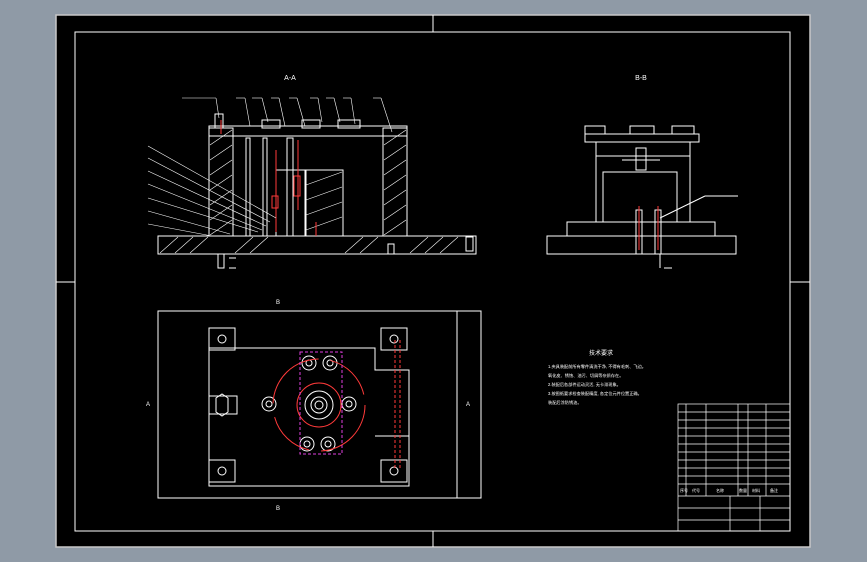 The width and height of the screenshot is (867, 562). What do you see at coordinates (720, 490) in the screenshot?
I see `col-name: 名称` at bounding box center [720, 490].